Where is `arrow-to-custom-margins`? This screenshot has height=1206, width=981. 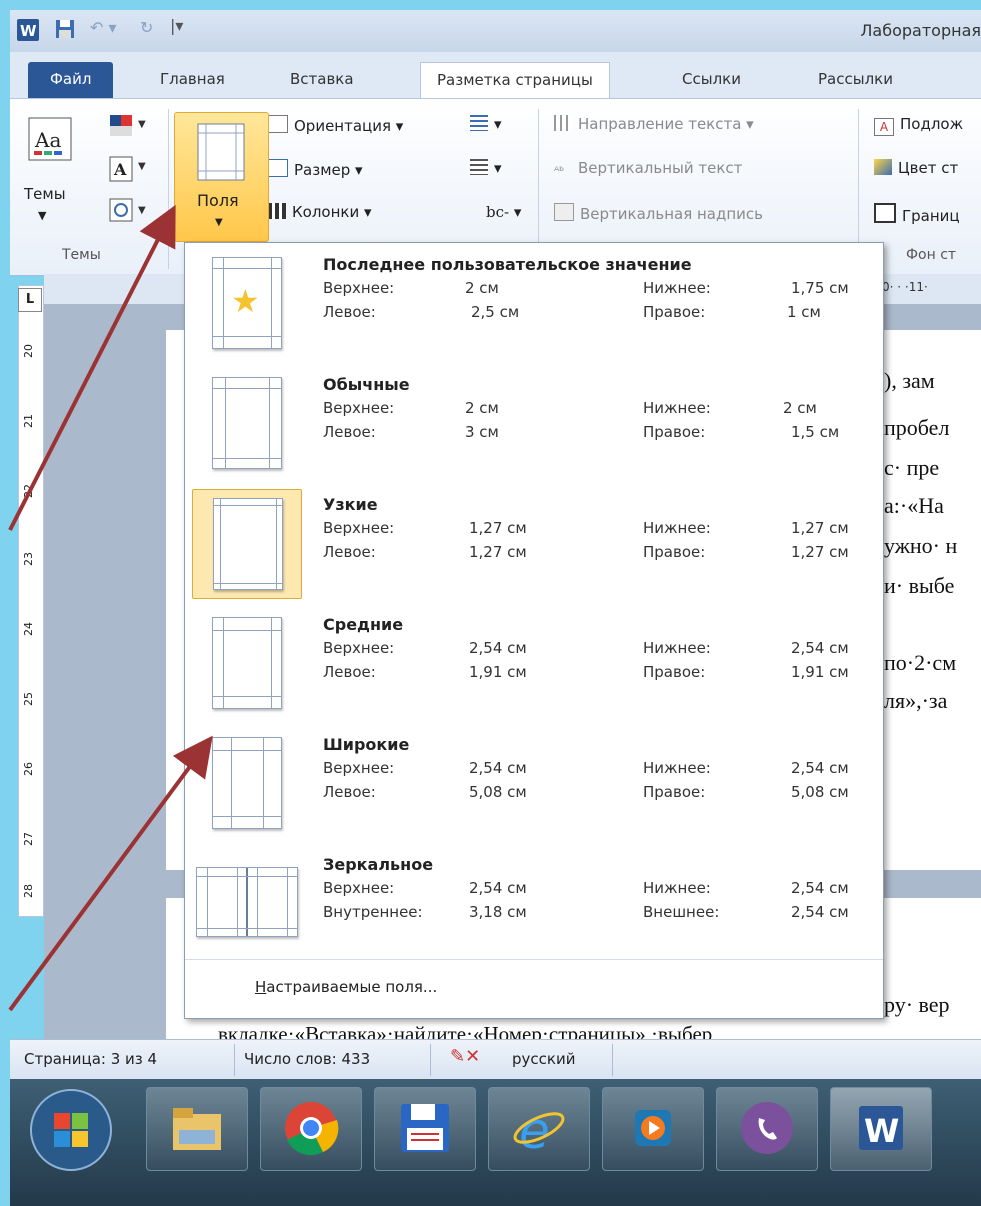 arrow-to-custom-margins is located at coordinates (110, 873).